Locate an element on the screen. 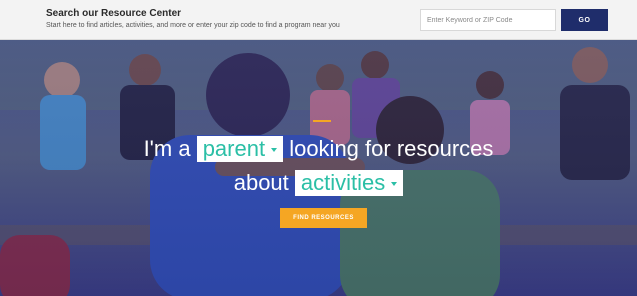  headline-about: about is located at coordinates (261, 183).